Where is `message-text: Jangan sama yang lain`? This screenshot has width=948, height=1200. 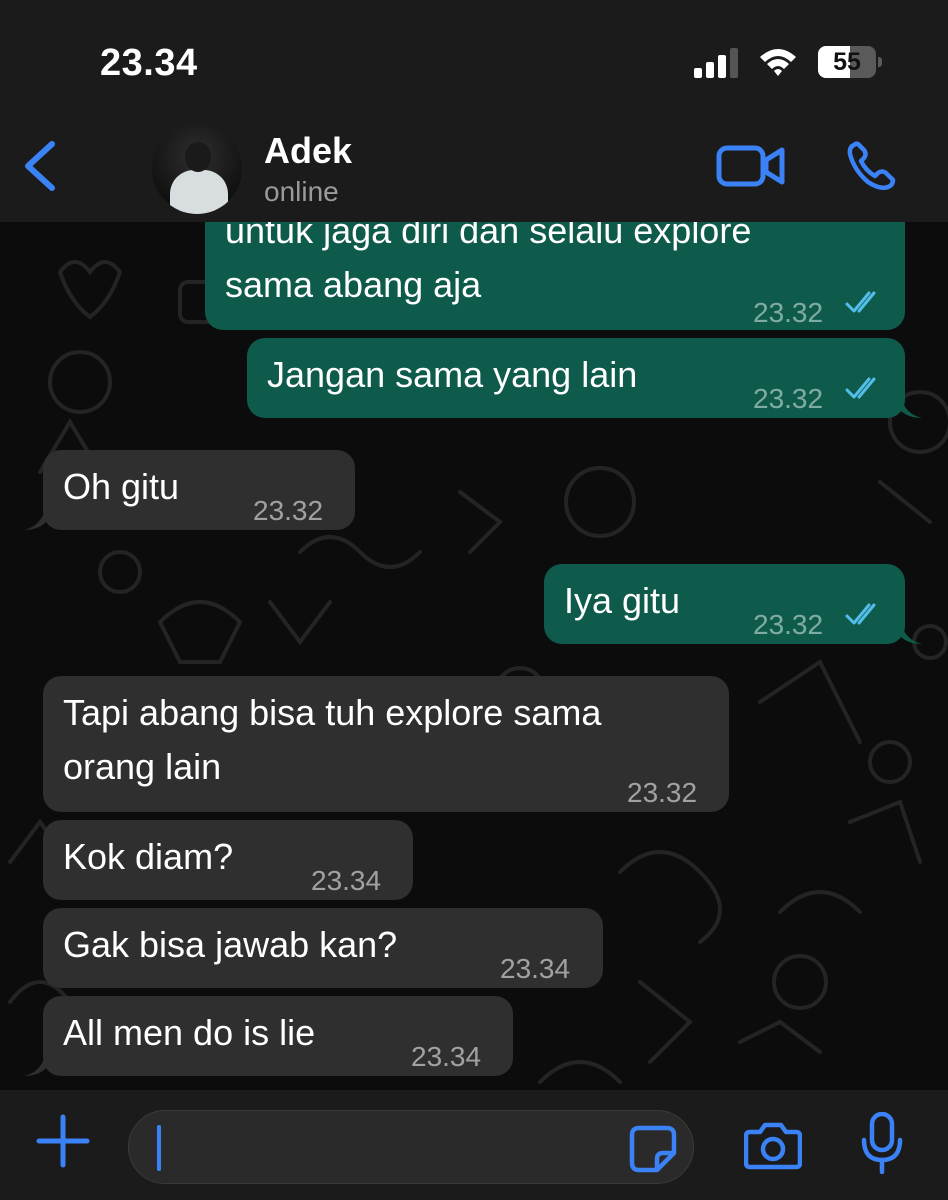 message-text: Jangan sama yang lain is located at coordinates (452, 374).